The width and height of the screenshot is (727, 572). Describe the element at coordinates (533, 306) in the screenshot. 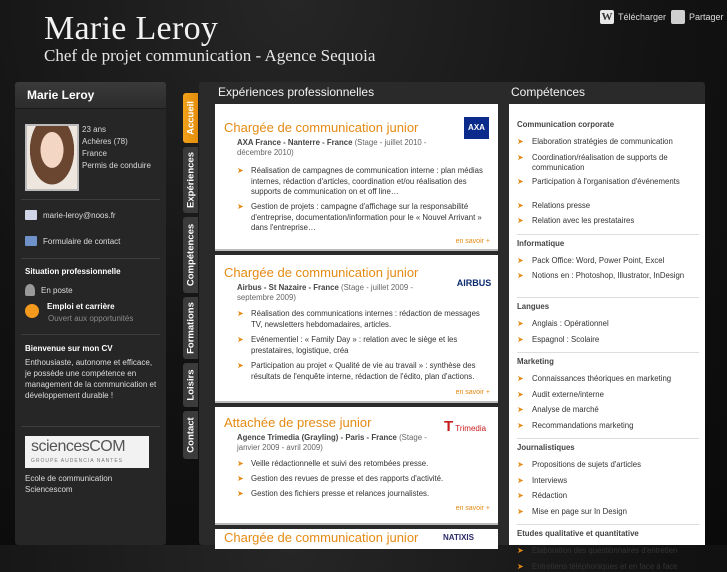

I see `competence-group-title: Langues` at that location.